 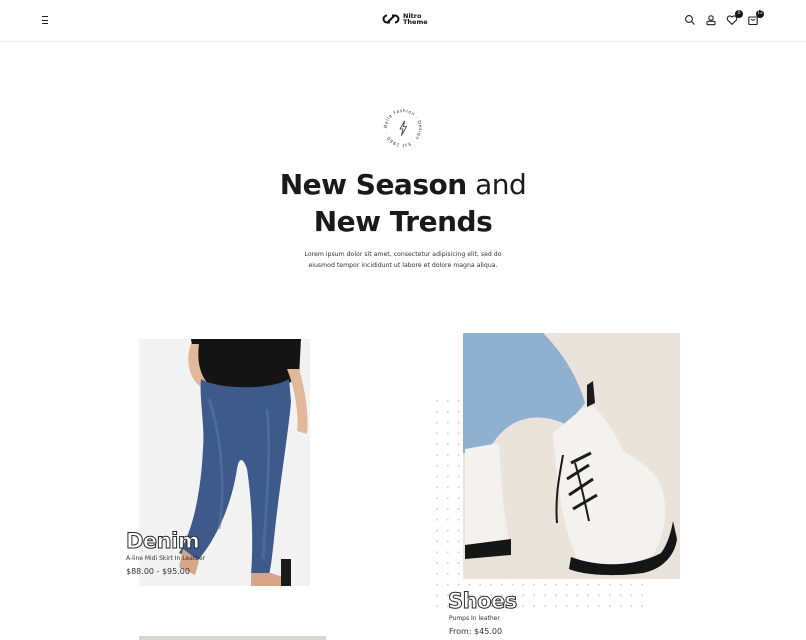 I want to click on hero-title-bold-1: New Season, so click(x=373, y=184).